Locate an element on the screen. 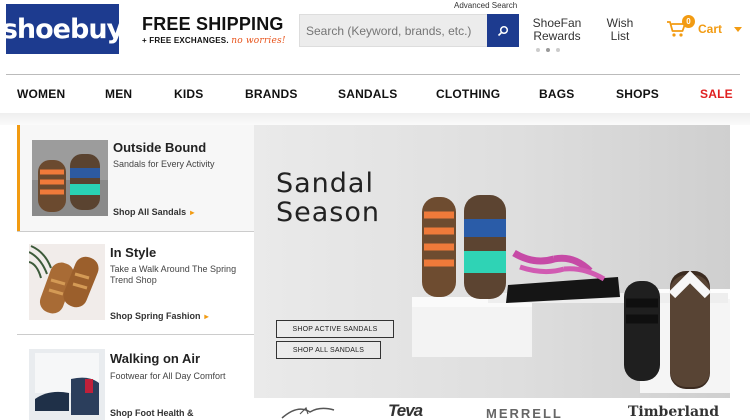 The image size is (750, 420). nav-brands: BRANDS is located at coordinates (271, 94).